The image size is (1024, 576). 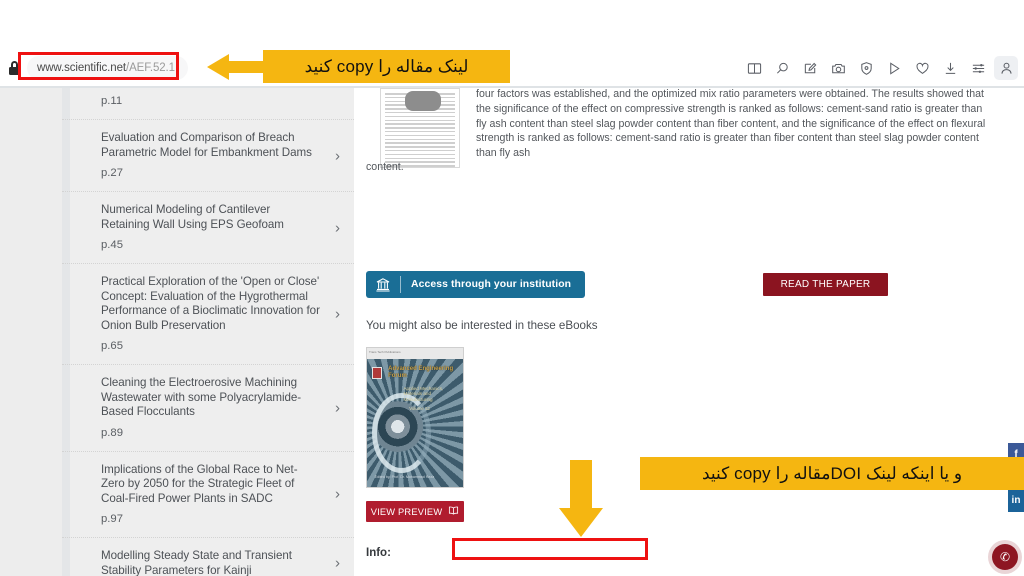 What do you see at coordinates (112, 432) in the screenshot?
I see `sidebar-item-page: p.89` at bounding box center [112, 432].